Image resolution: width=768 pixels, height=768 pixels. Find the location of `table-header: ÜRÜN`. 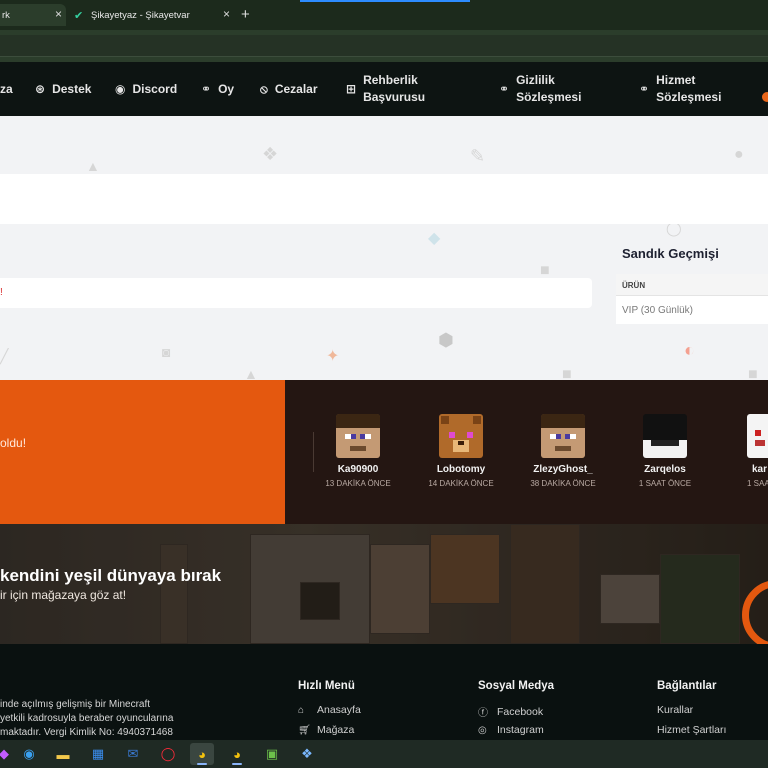

table-header: ÜRÜN is located at coordinates (692, 285).